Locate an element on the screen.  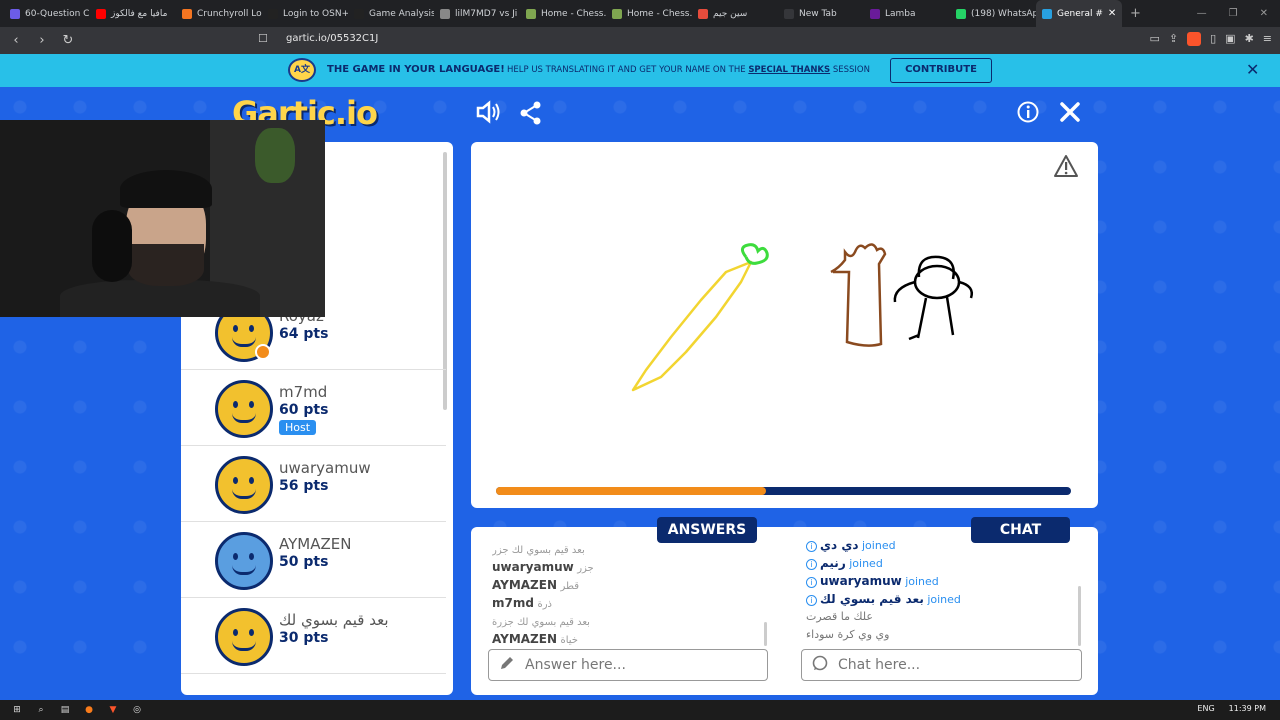
answer-item: بعد قيم بسوي لك جزر is located at coordinates (627, 549).